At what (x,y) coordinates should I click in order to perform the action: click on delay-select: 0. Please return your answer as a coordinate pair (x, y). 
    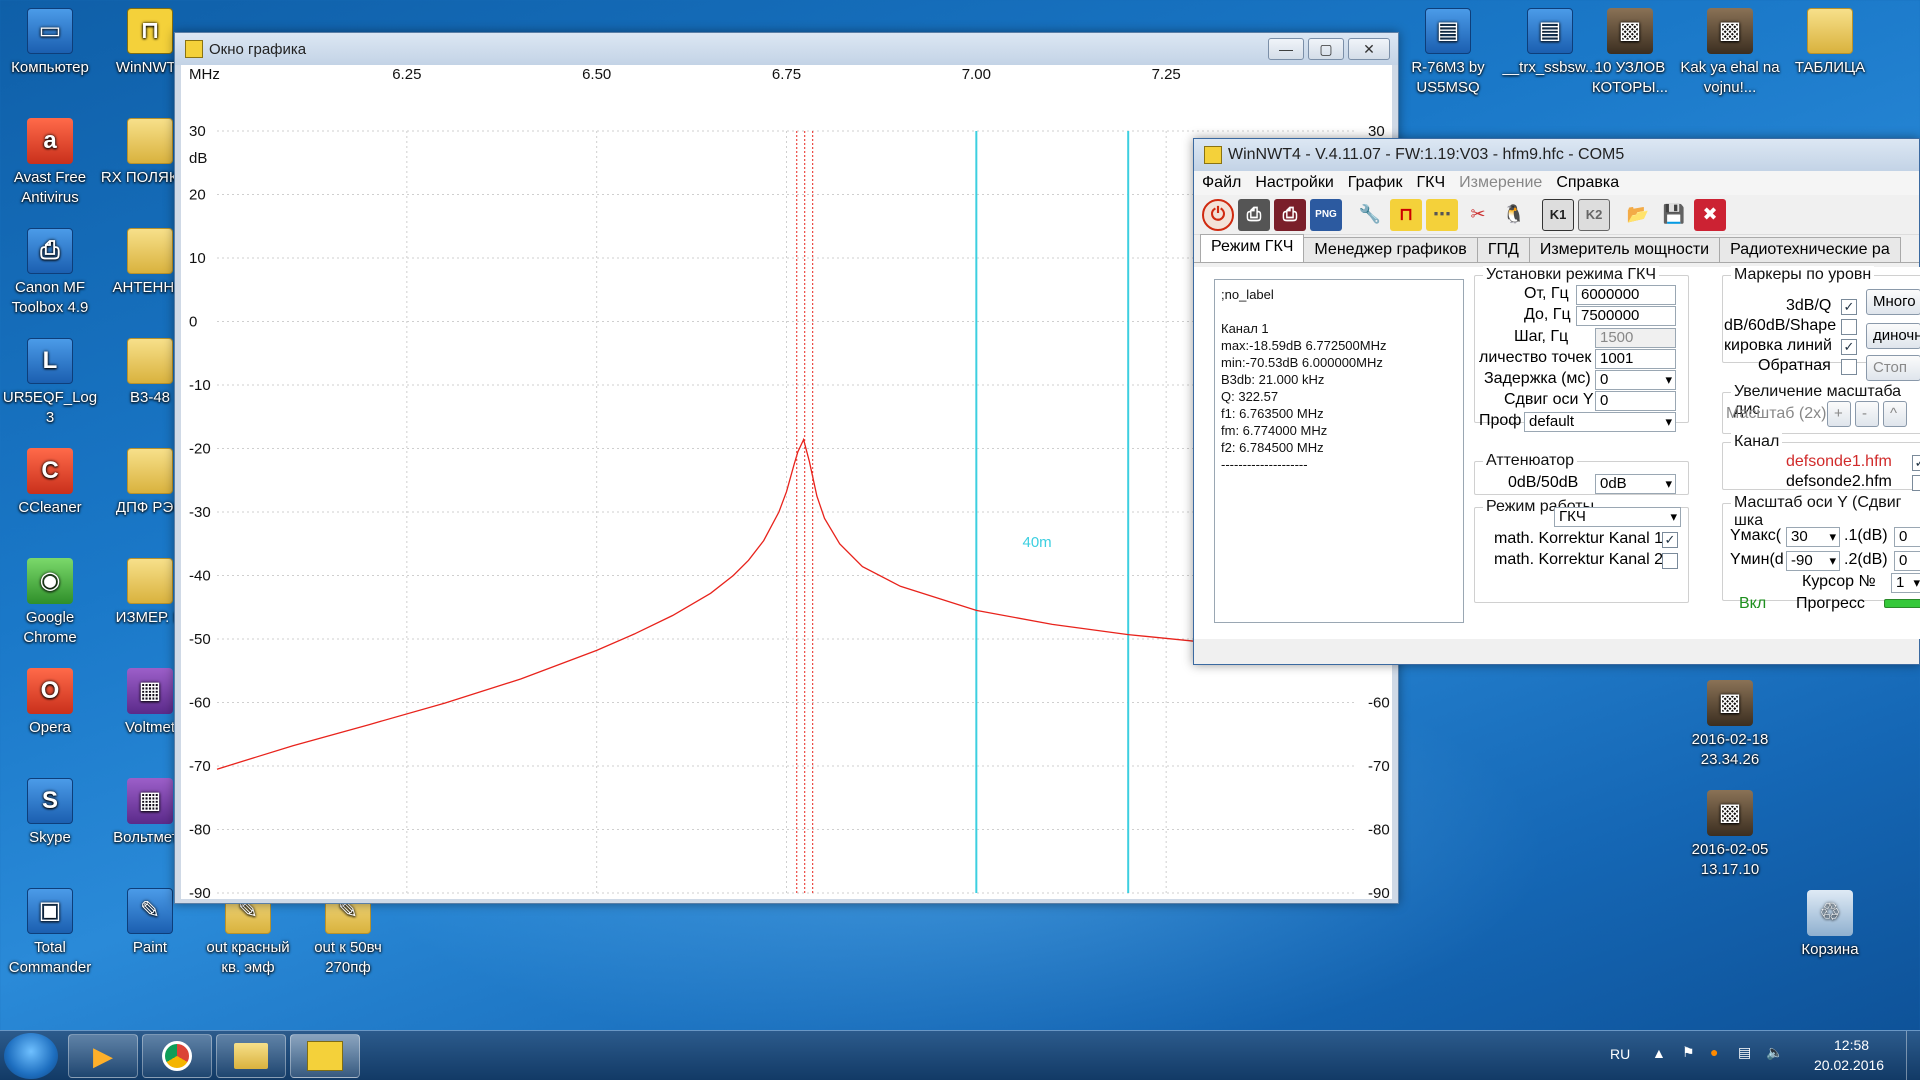
    Looking at the image, I should click on (1635, 380).